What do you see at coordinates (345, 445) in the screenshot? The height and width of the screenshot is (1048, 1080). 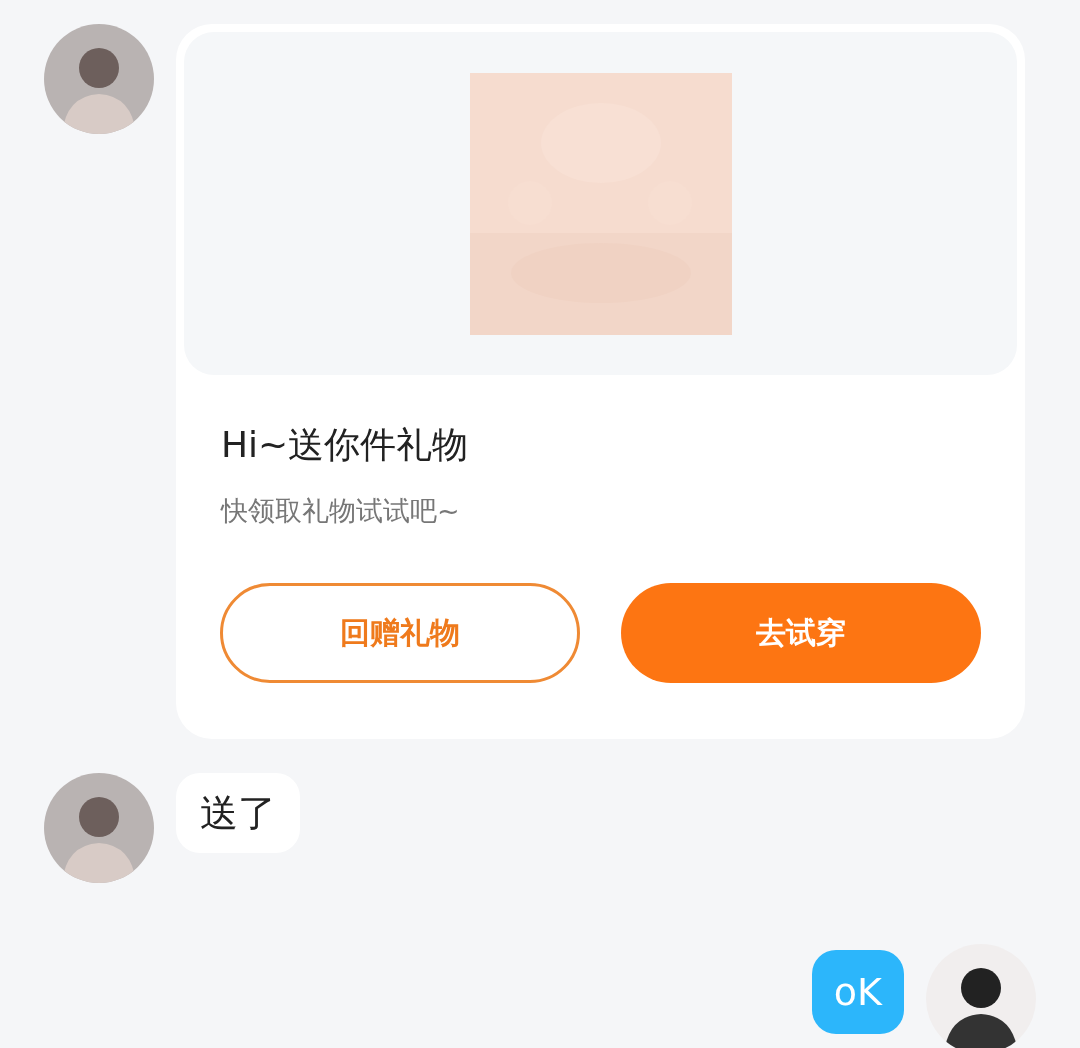 I see `gift-title: Hi~送你件礼物` at bounding box center [345, 445].